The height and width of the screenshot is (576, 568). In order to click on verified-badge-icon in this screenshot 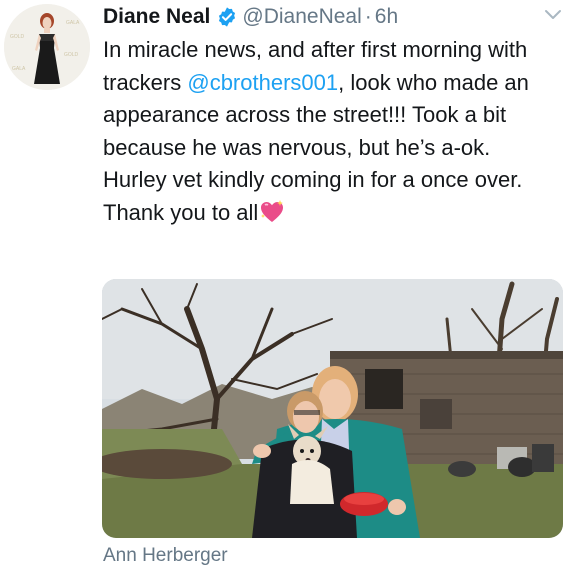, I will do `click(227, 17)`.